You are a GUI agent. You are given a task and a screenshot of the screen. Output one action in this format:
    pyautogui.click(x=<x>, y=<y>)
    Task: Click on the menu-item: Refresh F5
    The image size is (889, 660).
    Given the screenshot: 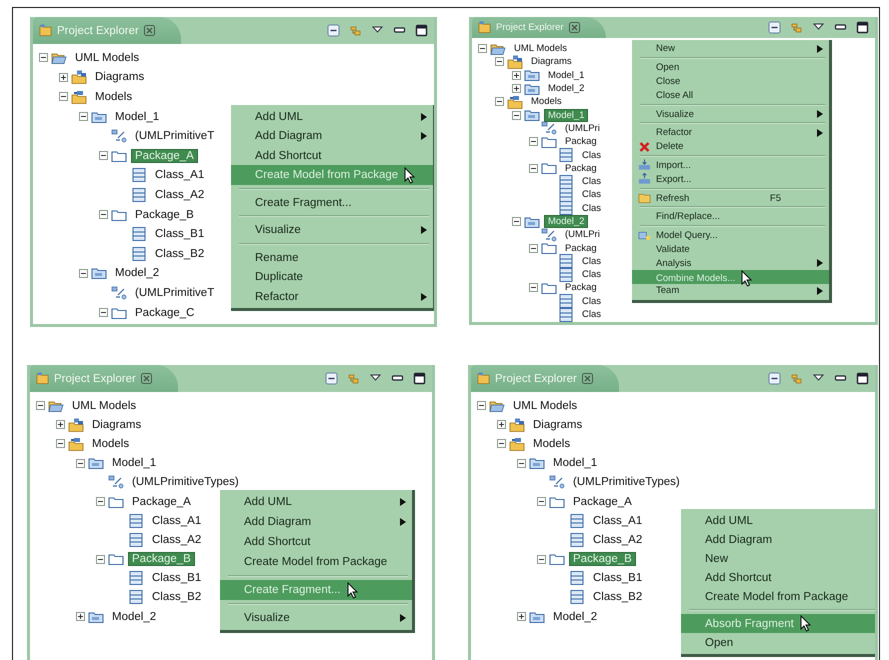 What is the action you would take?
    pyautogui.click(x=730, y=198)
    